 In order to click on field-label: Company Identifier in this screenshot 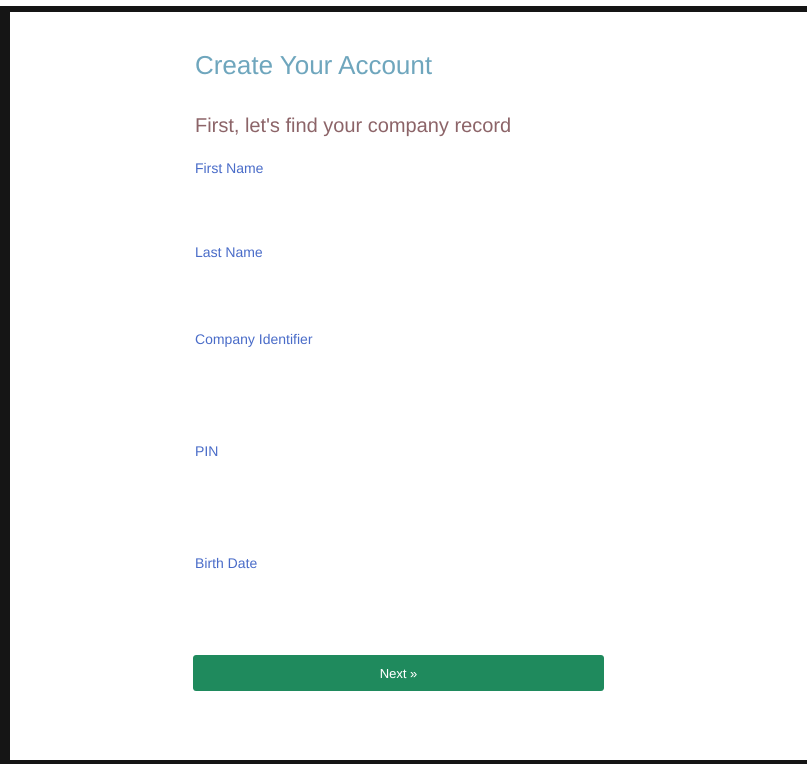, I will do `click(254, 339)`.